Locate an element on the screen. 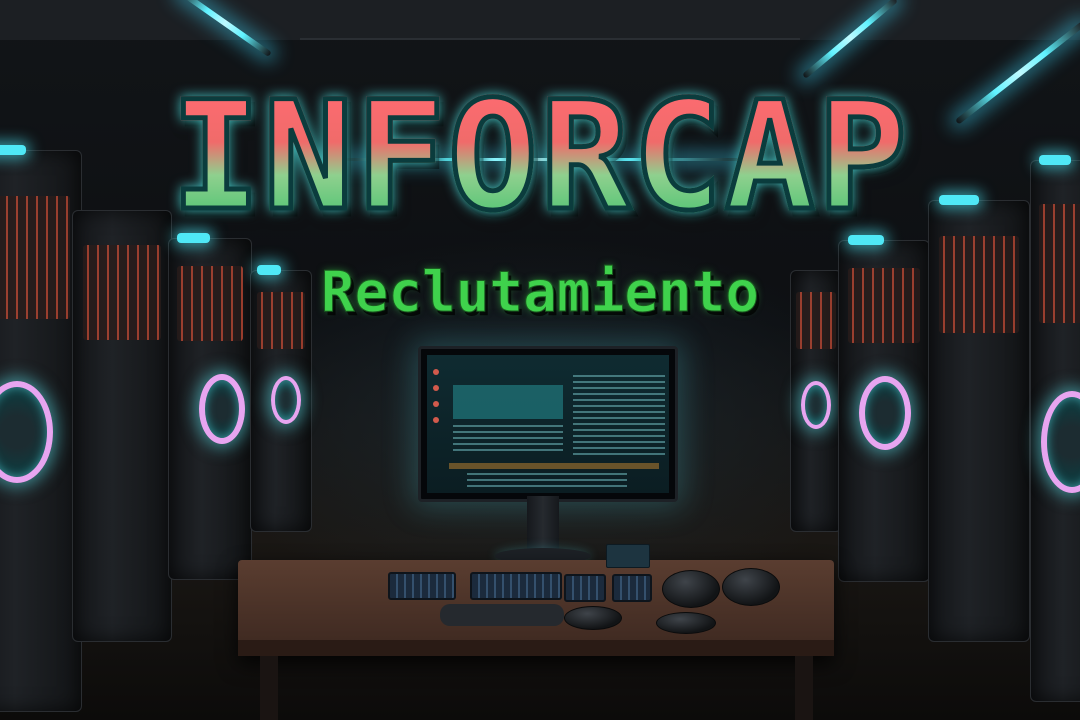 This screenshot has height=720, width=1080. ceiling-pipe is located at coordinates (550, 39).